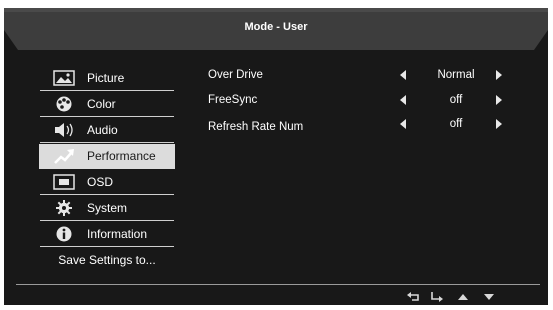 The width and height of the screenshot is (553, 310). I want to click on setting-value: Normal, so click(456, 75).